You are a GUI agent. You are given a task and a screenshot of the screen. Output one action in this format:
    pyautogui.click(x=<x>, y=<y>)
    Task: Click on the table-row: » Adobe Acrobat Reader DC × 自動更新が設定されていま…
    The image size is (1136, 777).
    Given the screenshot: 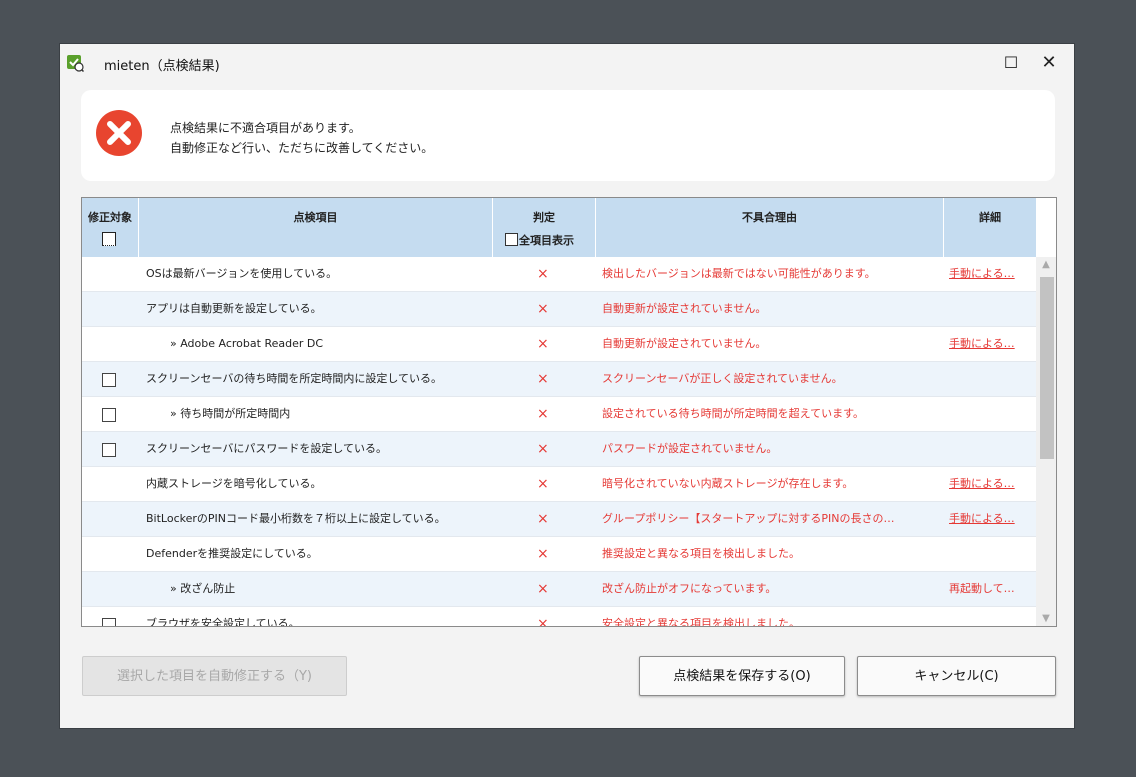 What is the action you would take?
    pyautogui.click(x=559, y=344)
    